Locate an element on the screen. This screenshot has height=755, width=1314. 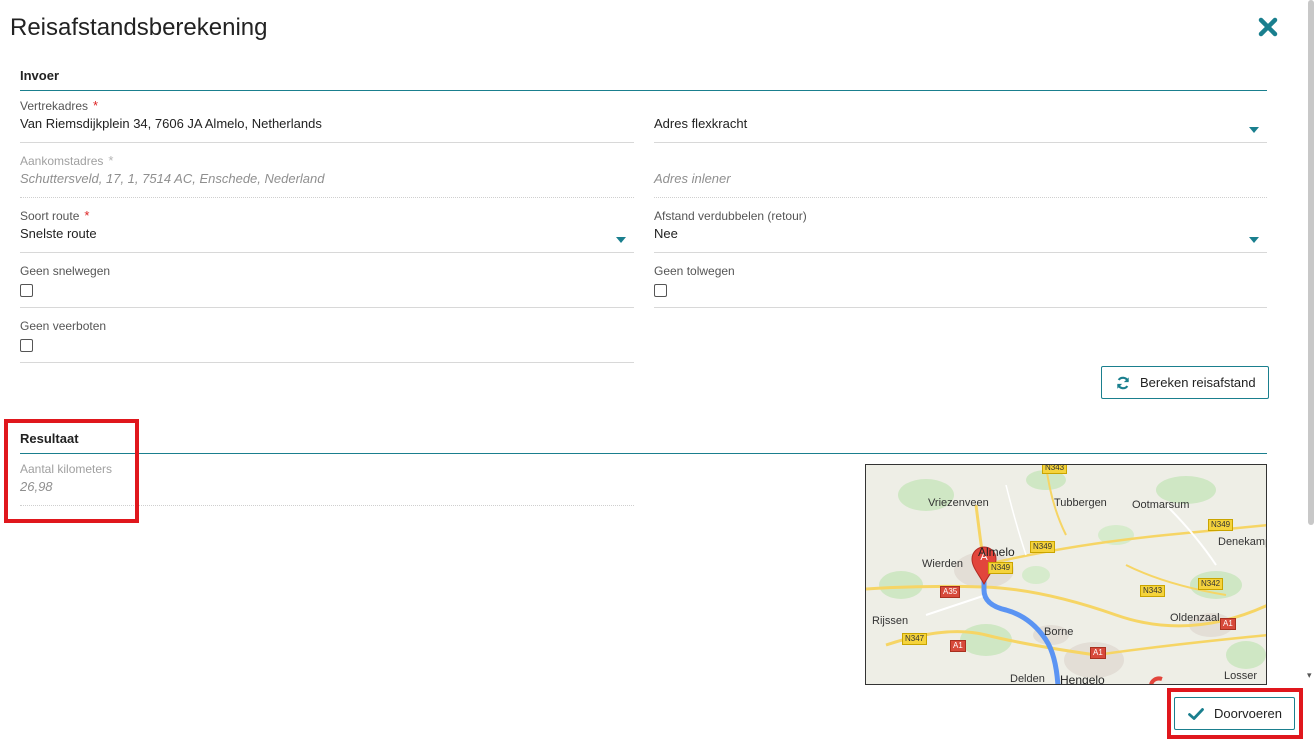
map-town-label: Borne is located at coordinates (1059, 632).